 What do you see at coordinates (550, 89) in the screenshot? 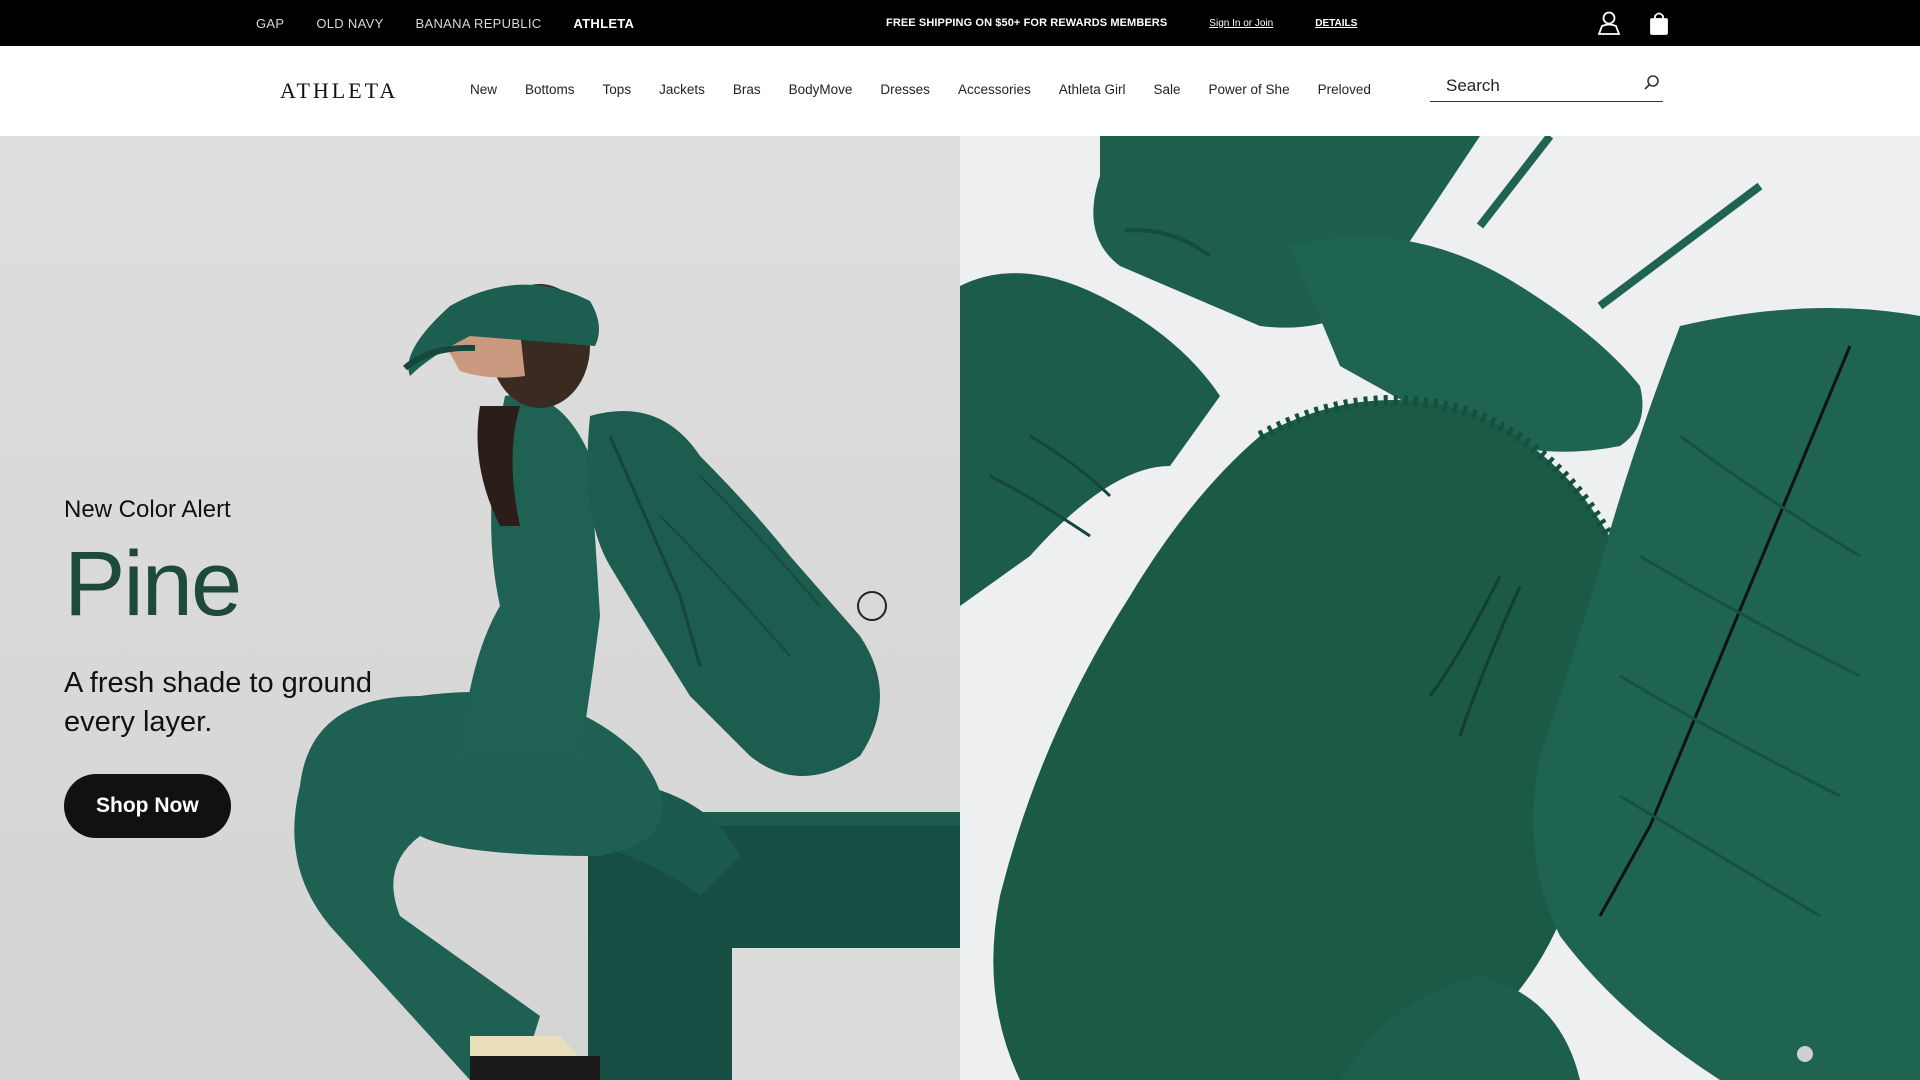
I see `nav-item-bottoms: Bottoms` at bounding box center [550, 89].